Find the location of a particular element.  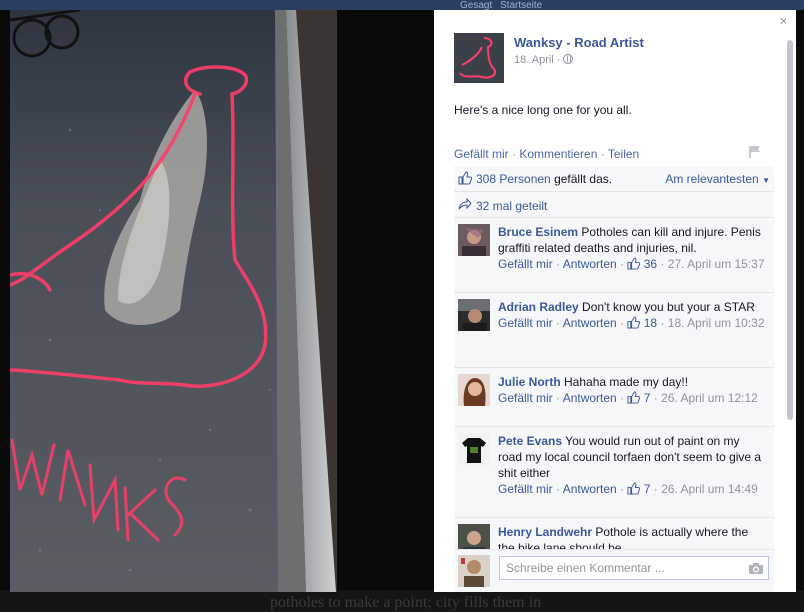

globe-icon is located at coordinates (568, 59).